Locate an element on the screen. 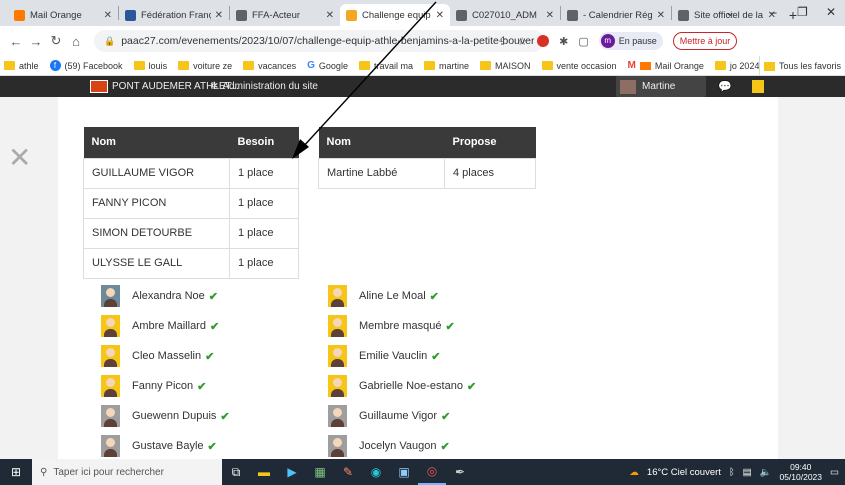  member-item: Cleo Masselin ✔ is located at coordinates (157, 356).